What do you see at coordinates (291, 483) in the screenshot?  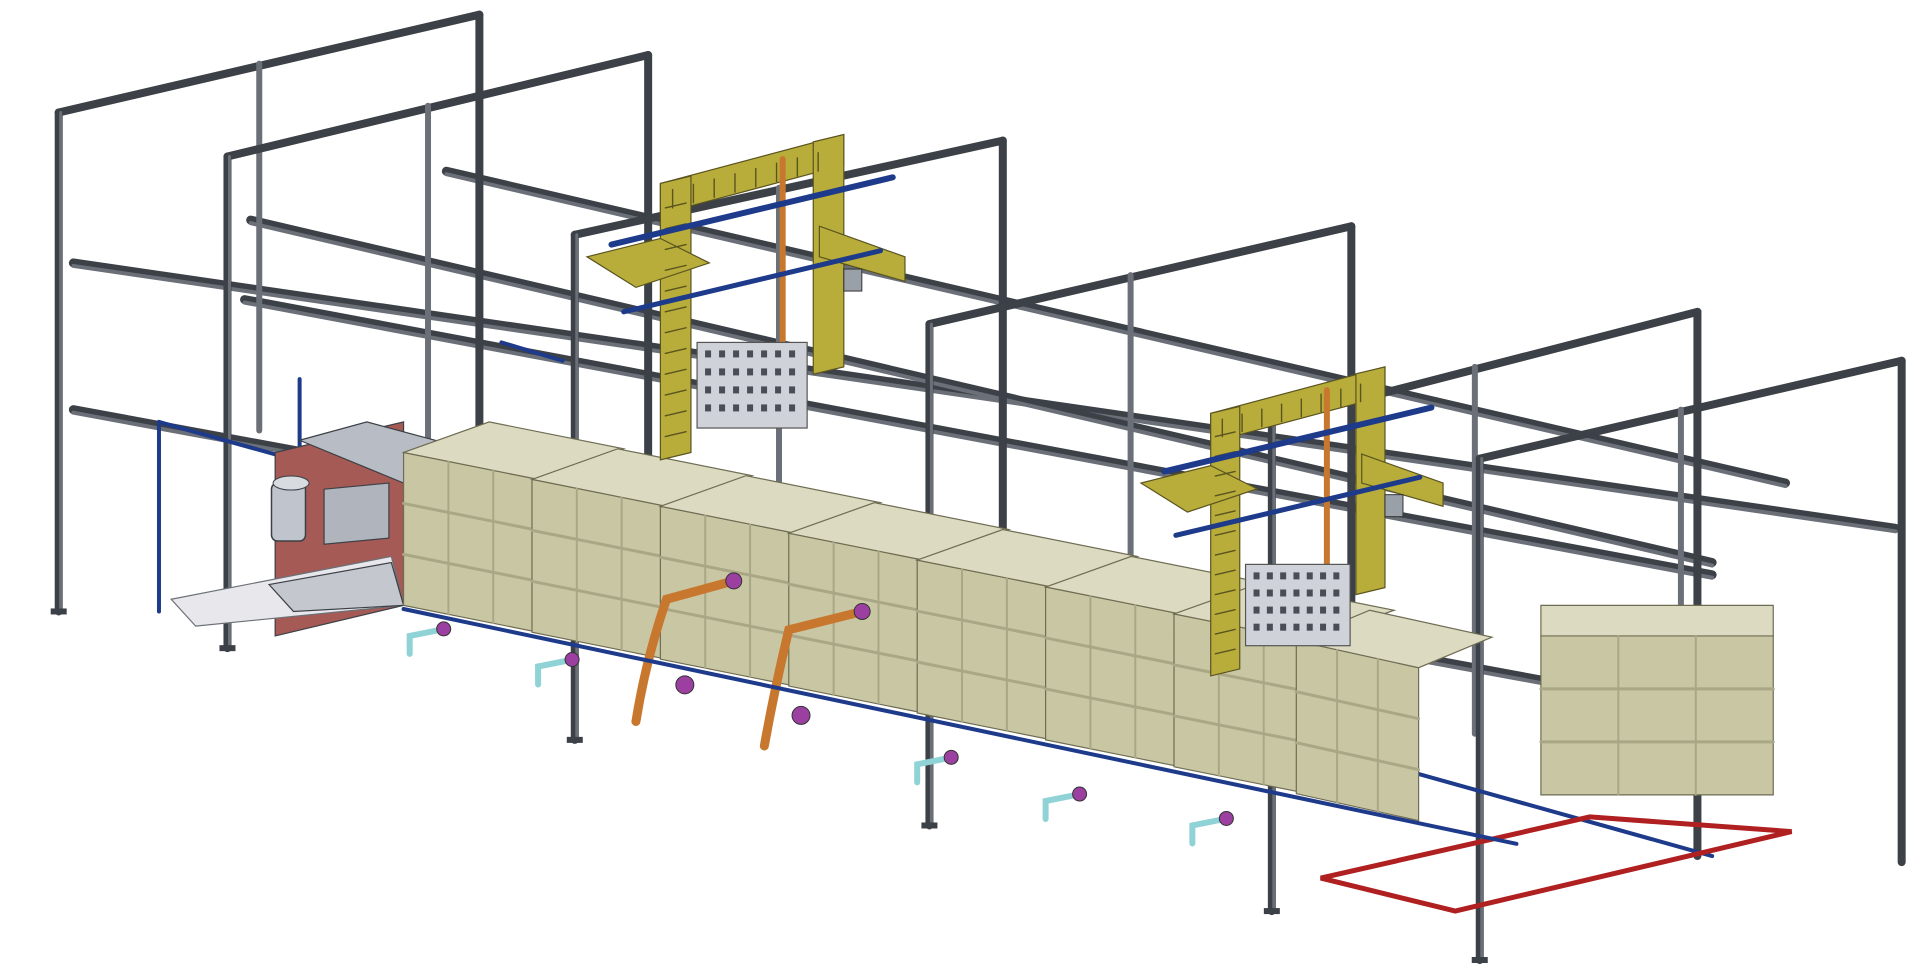 I see `pump-motor-cap` at bounding box center [291, 483].